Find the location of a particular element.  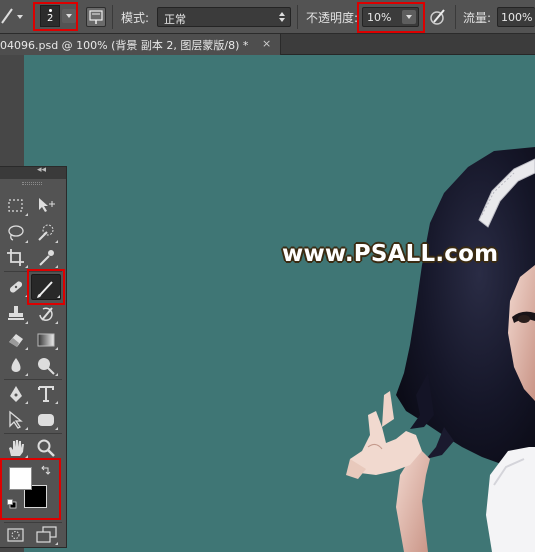

crop-icon is located at coordinates (15, 257).